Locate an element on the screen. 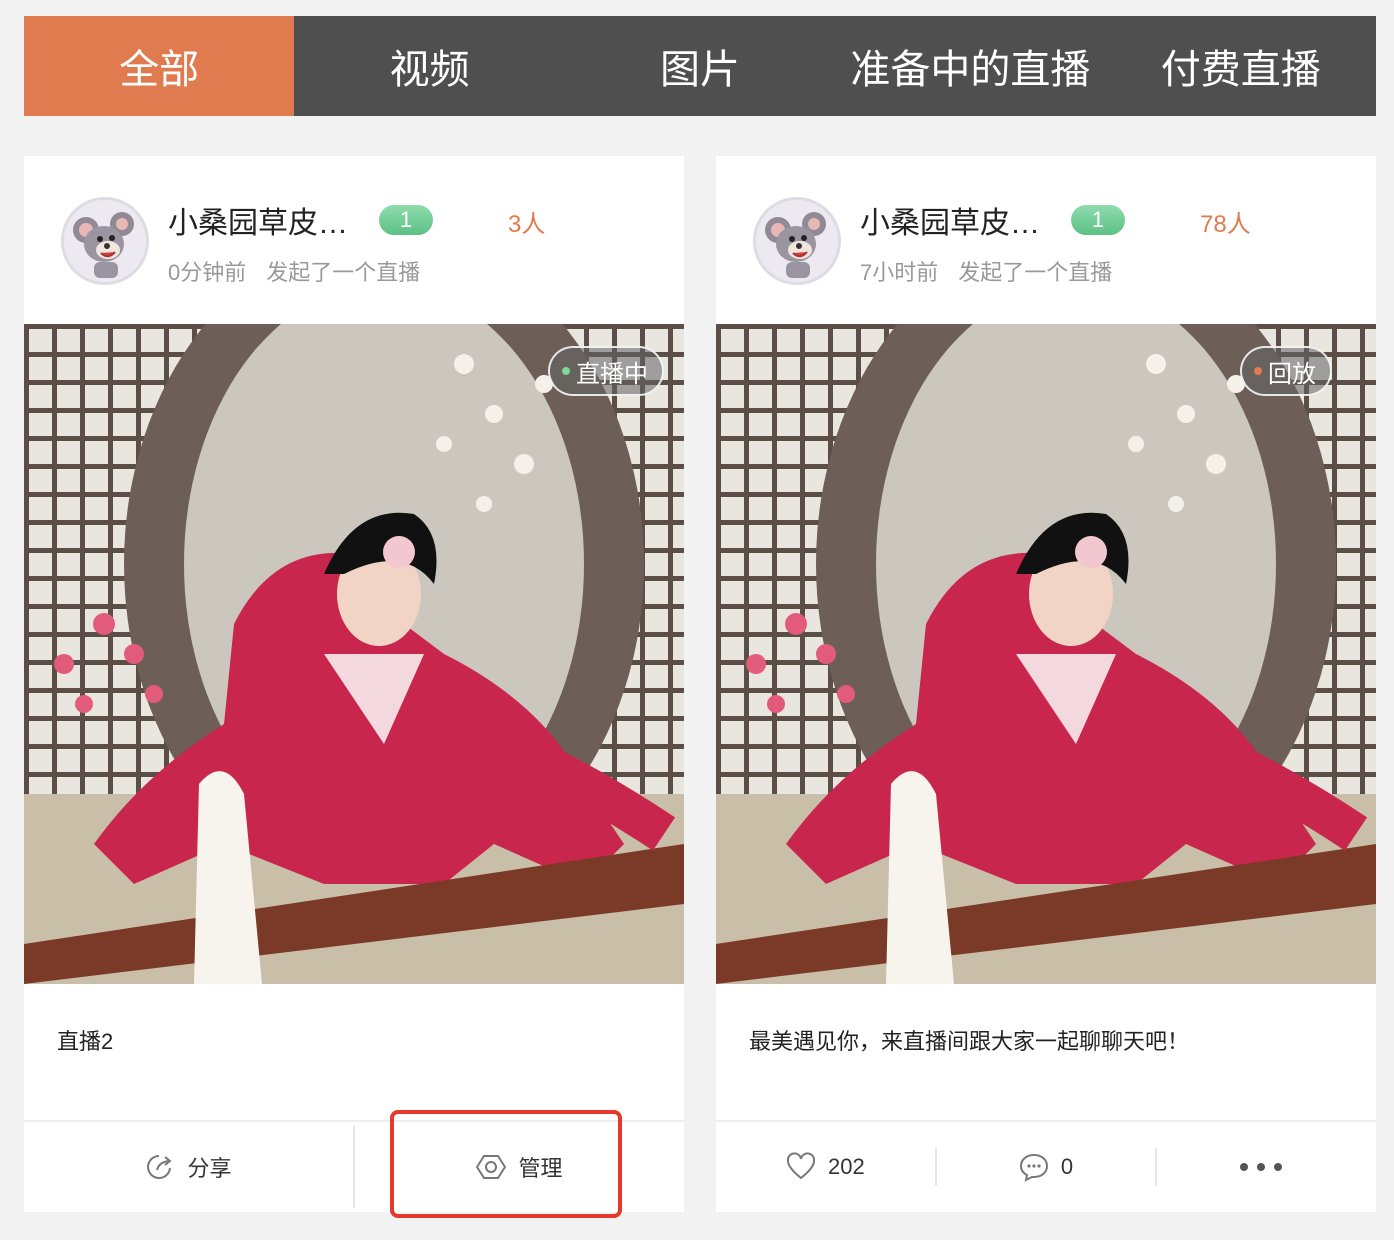 The image size is (1394, 1240). card-footer: 202 0 is located at coordinates (1046, 1166).